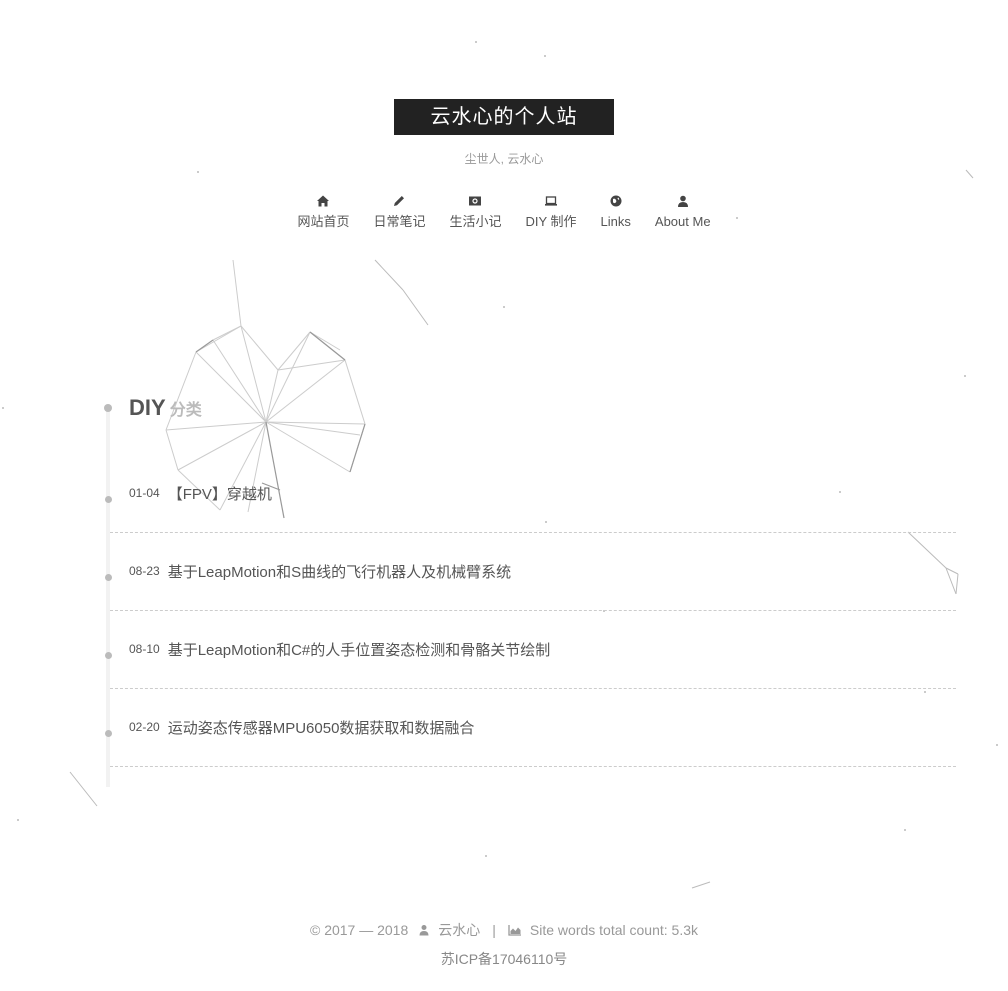  I want to click on copyright-text: © 2017 — 2018, so click(359, 930).